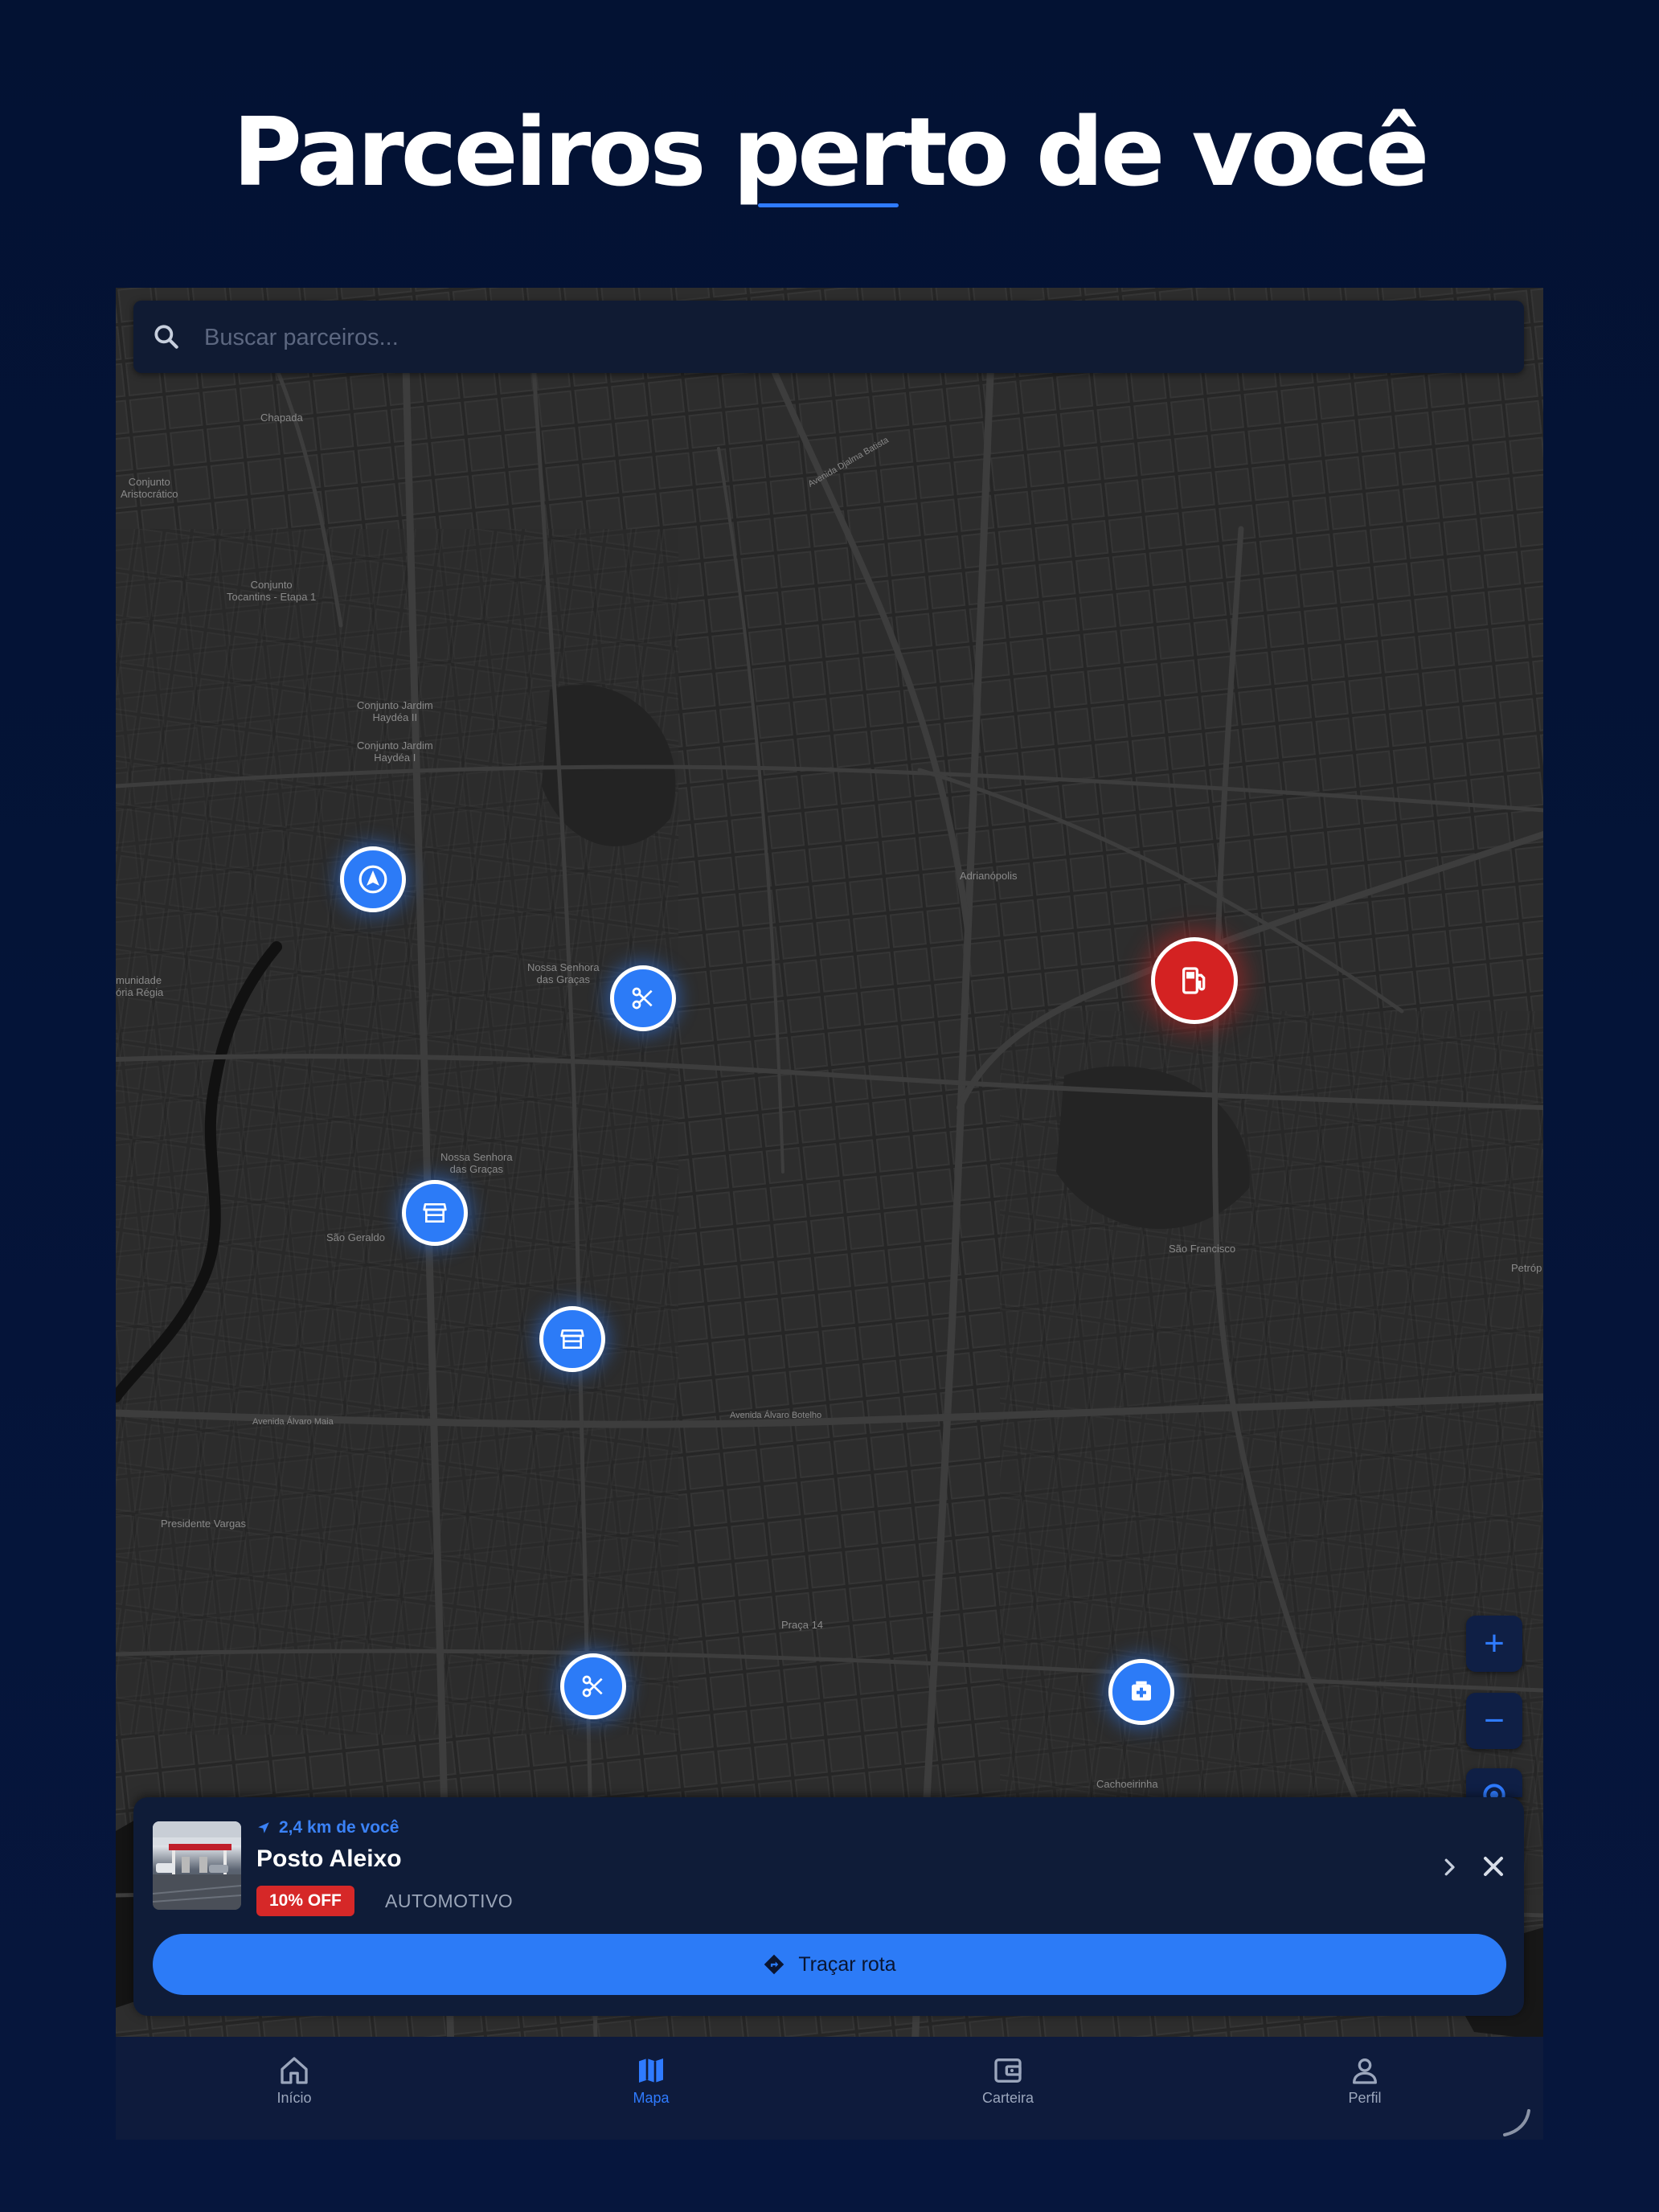 This screenshot has width=1659, height=2212. I want to click on trace-route-button: Traçar rota, so click(829, 1964).